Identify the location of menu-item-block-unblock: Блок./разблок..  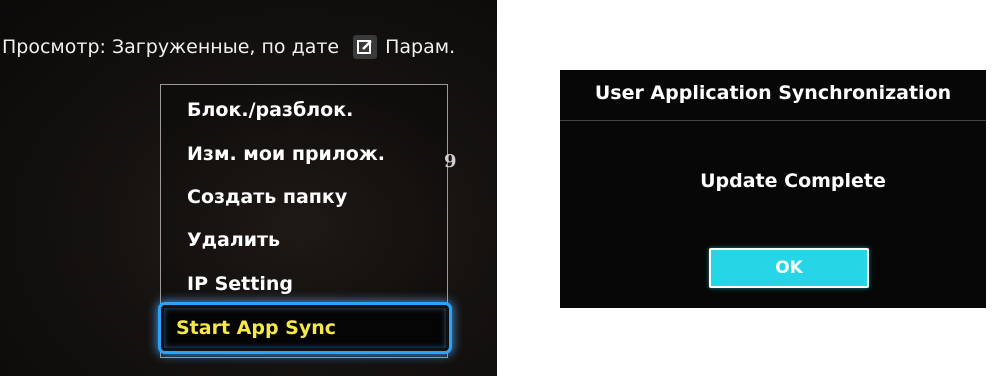
(270, 110).